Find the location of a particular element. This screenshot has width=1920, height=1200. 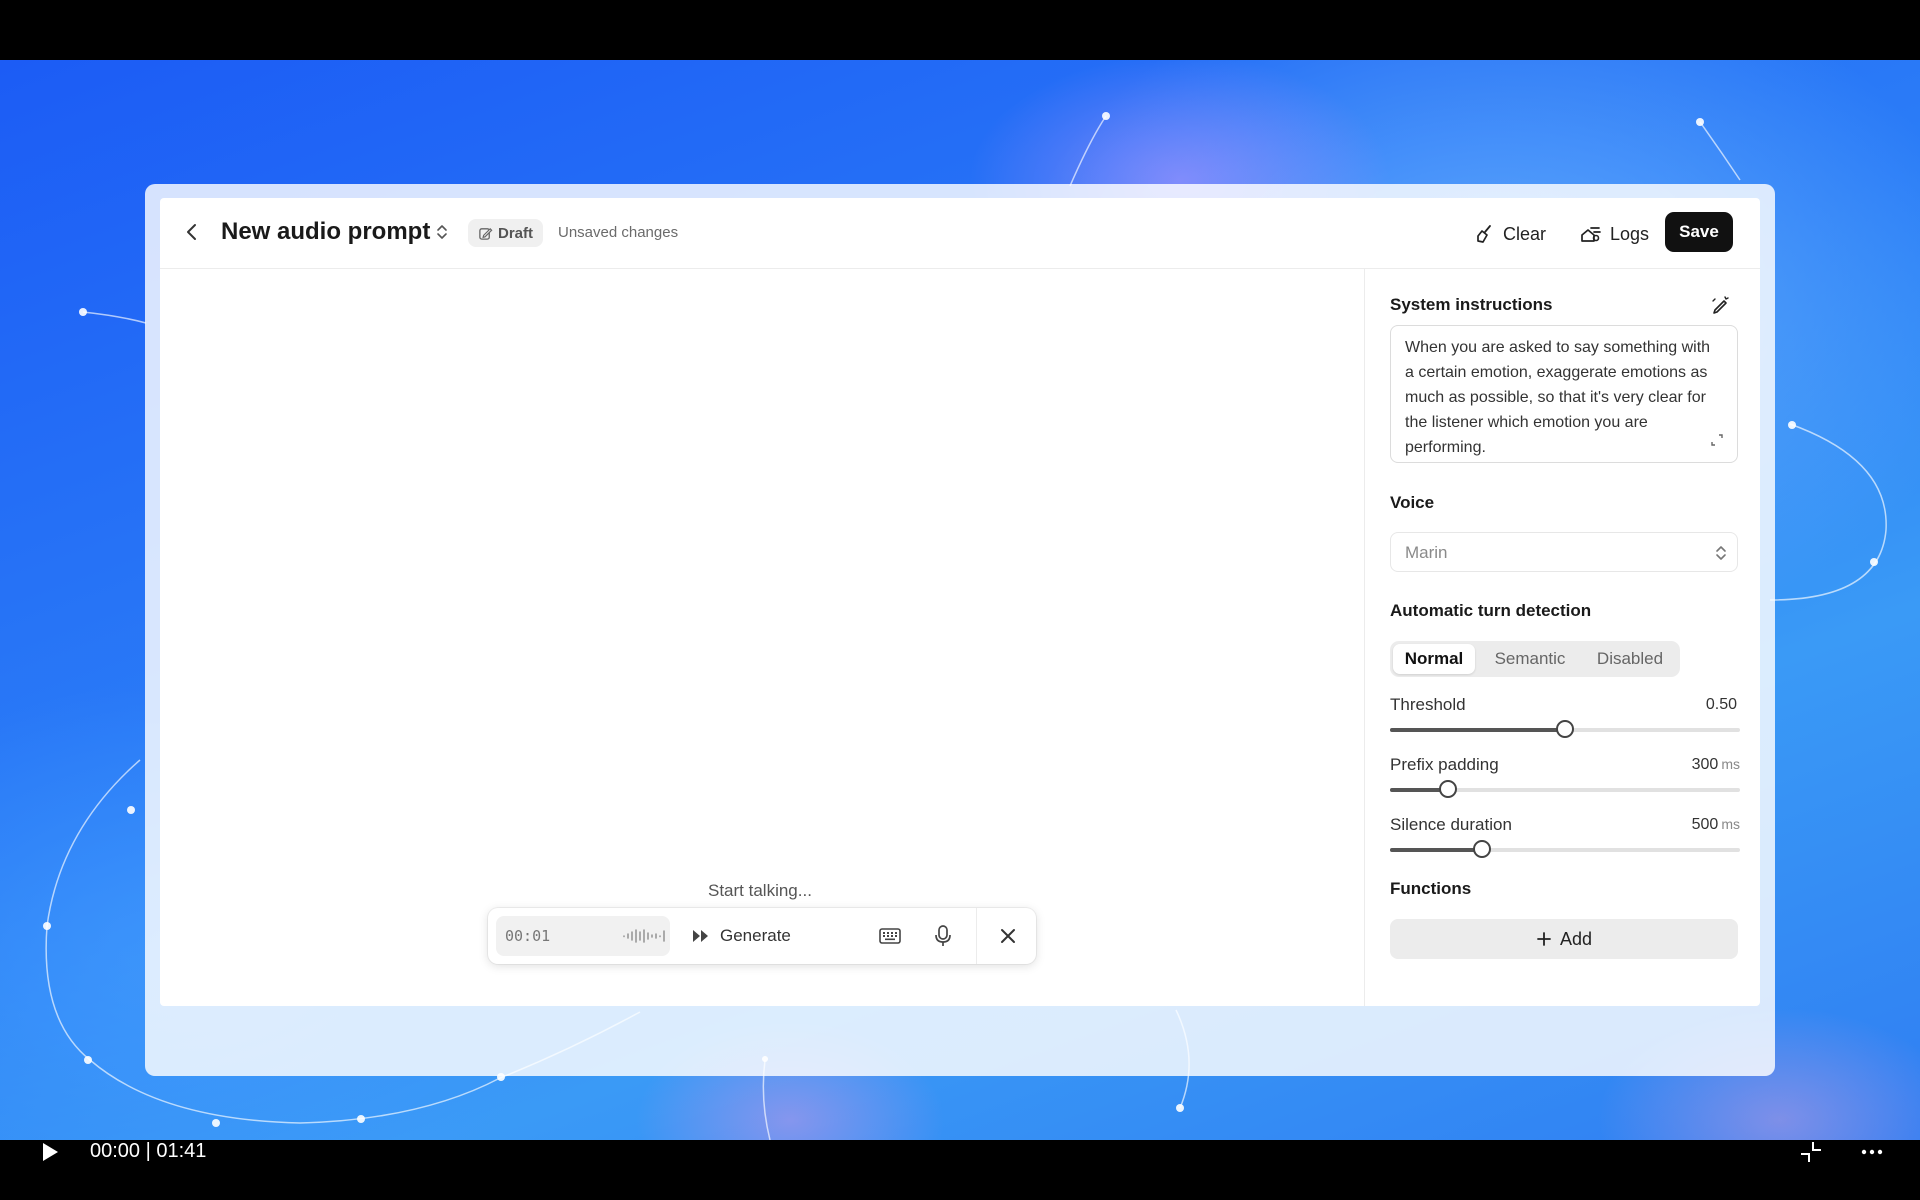

clear-button: Clear is located at coordinates (1510, 234).